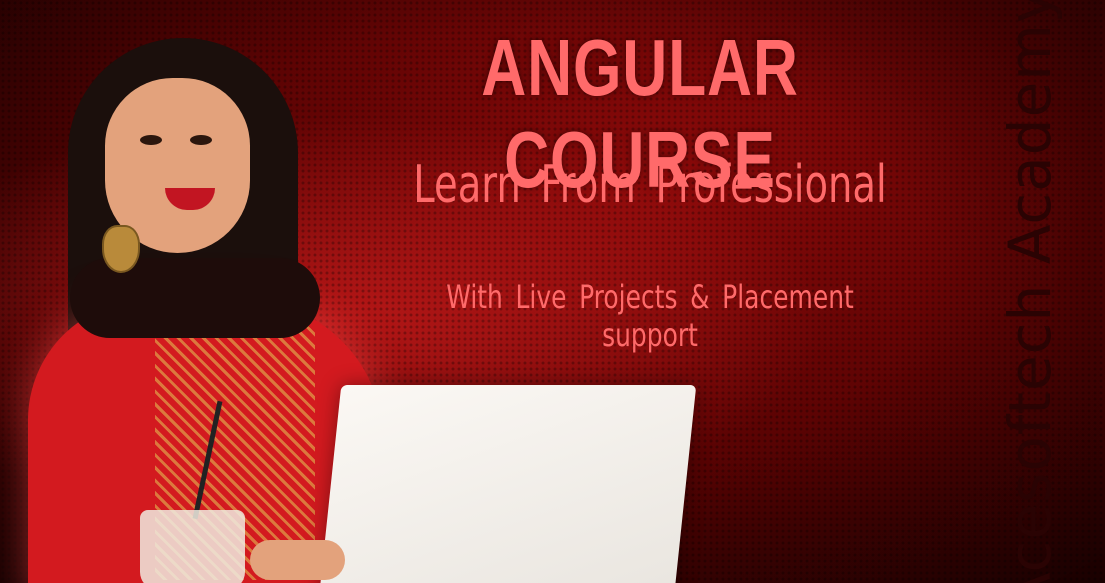  I want to click on hand, so click(297, 560).